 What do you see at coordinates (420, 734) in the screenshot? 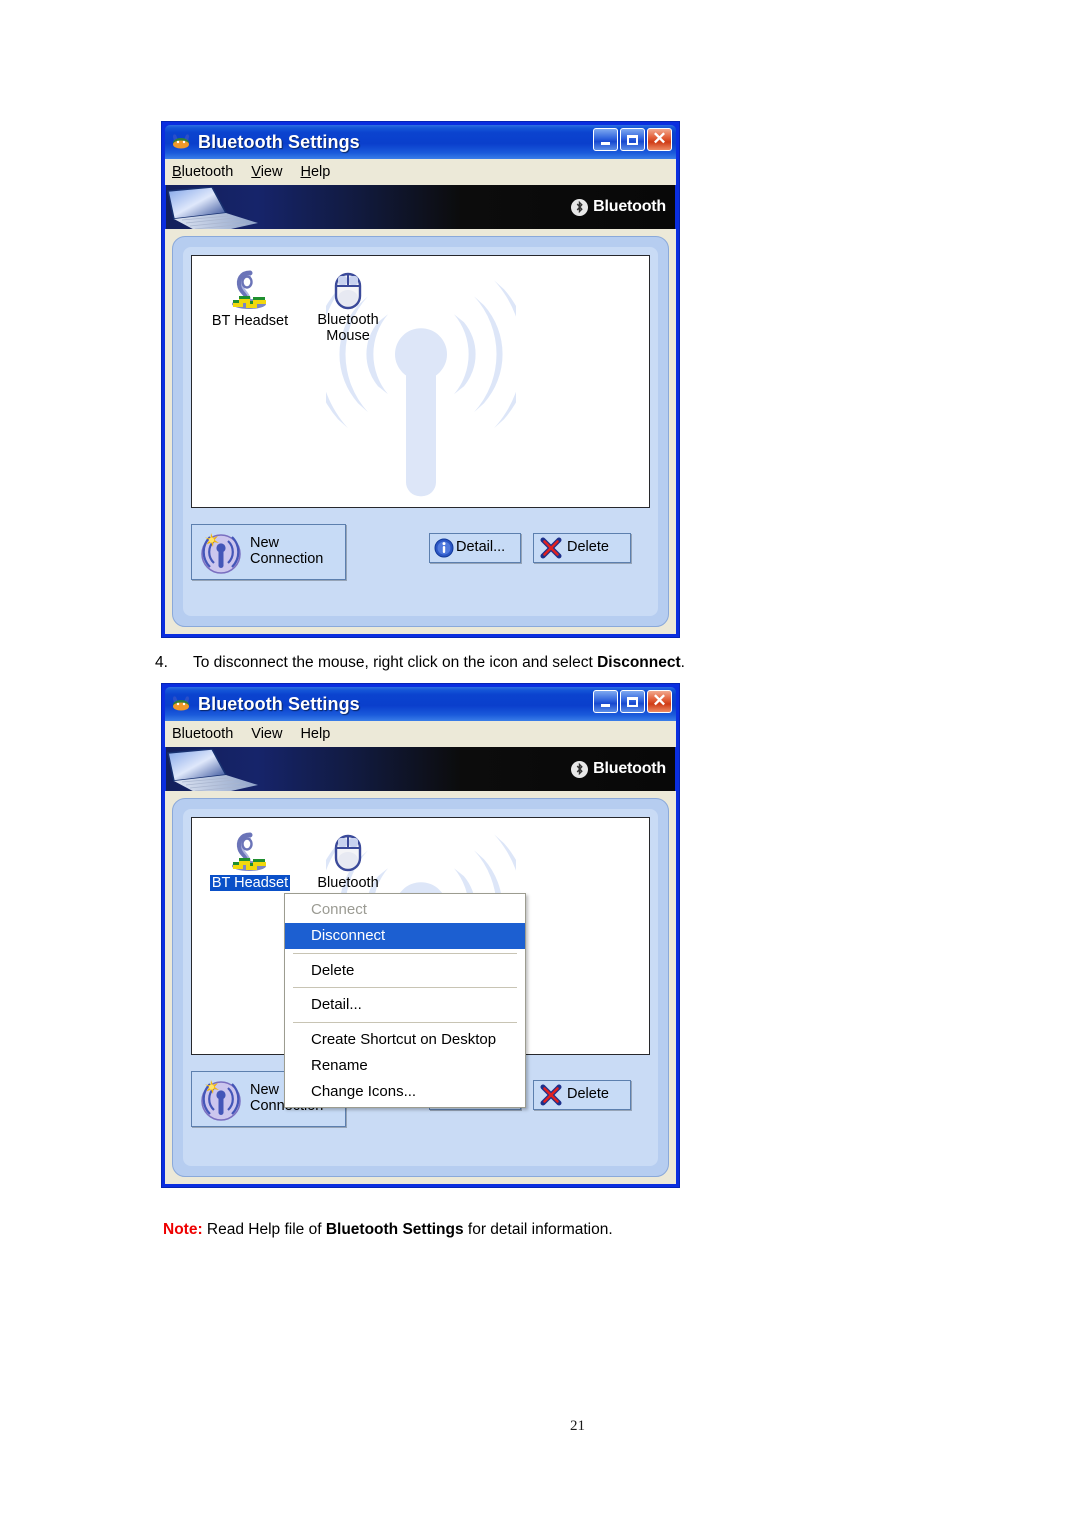
I see `menubar-window-2: Bluetooth View Help` at bounding box center [420, 734].